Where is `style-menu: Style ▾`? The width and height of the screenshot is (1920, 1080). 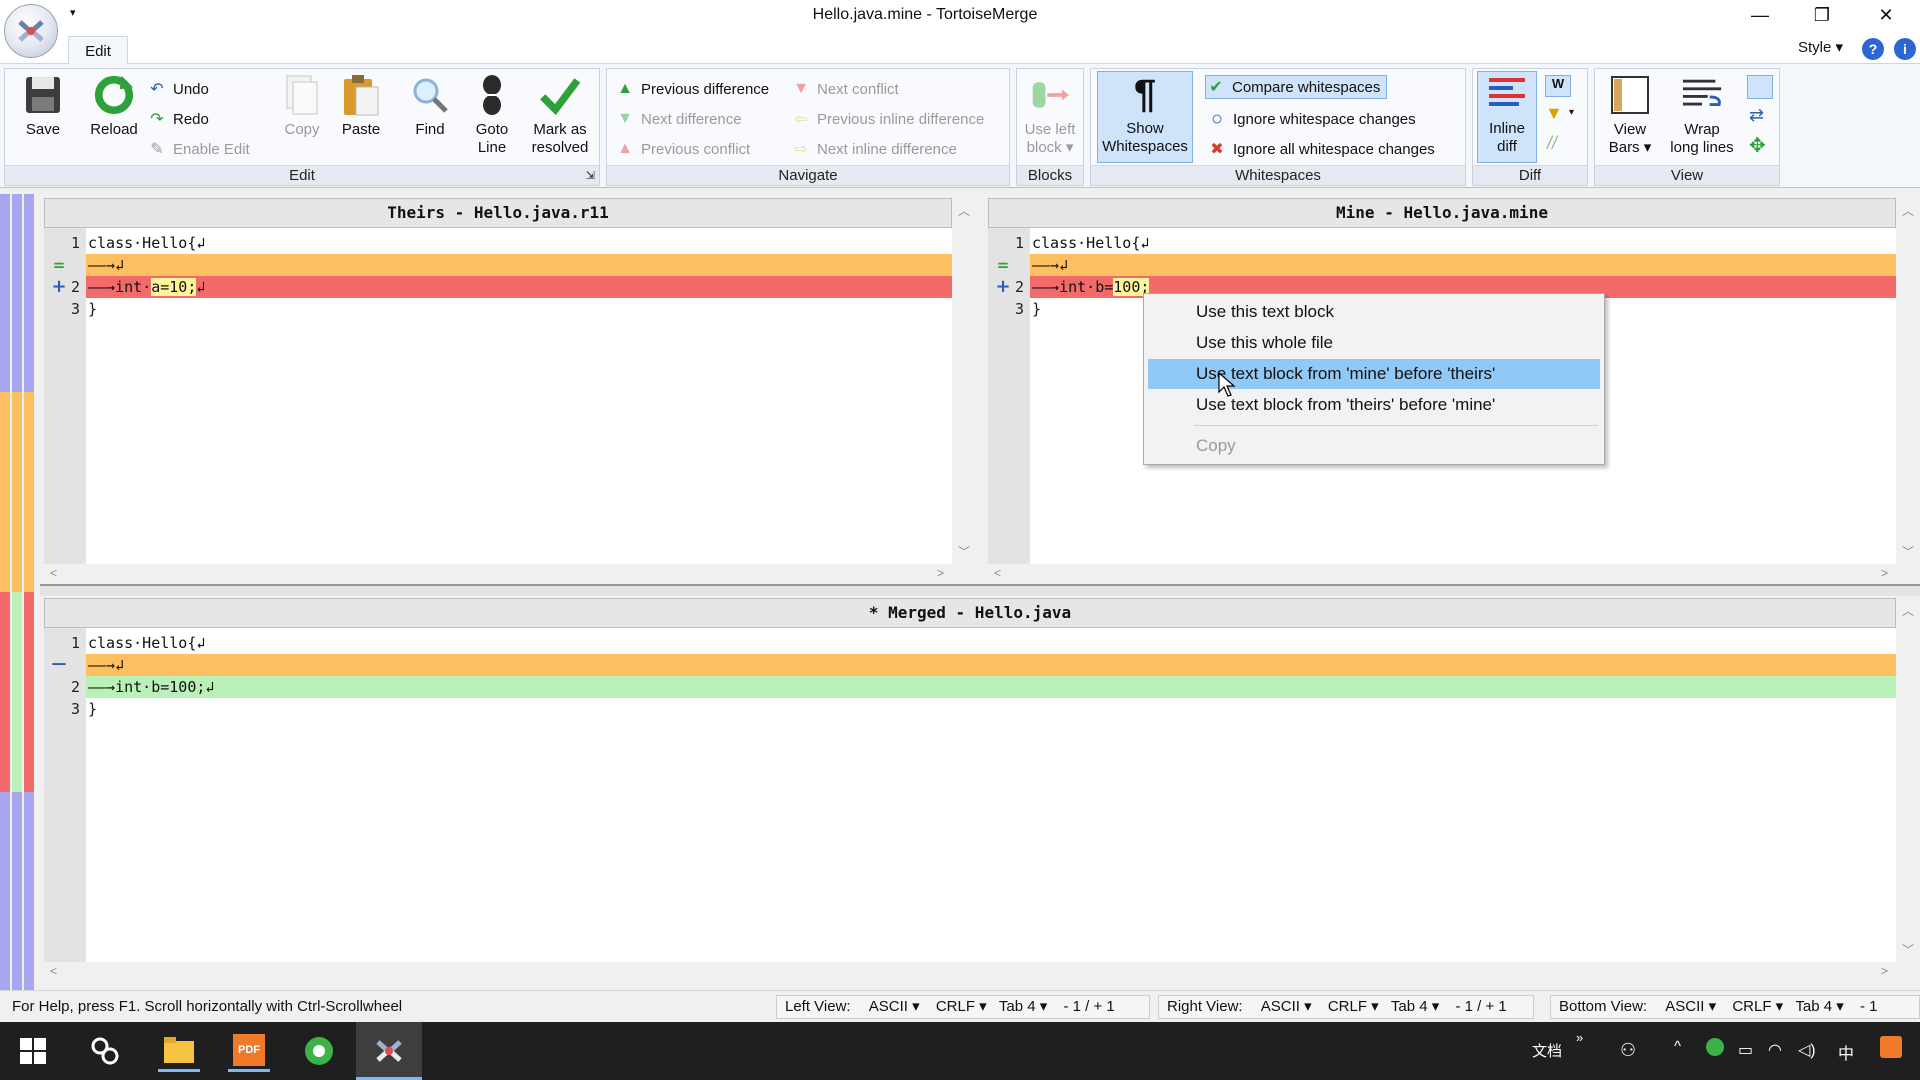
style-menu: Style ▾ is located at coordinates (1820, 47).